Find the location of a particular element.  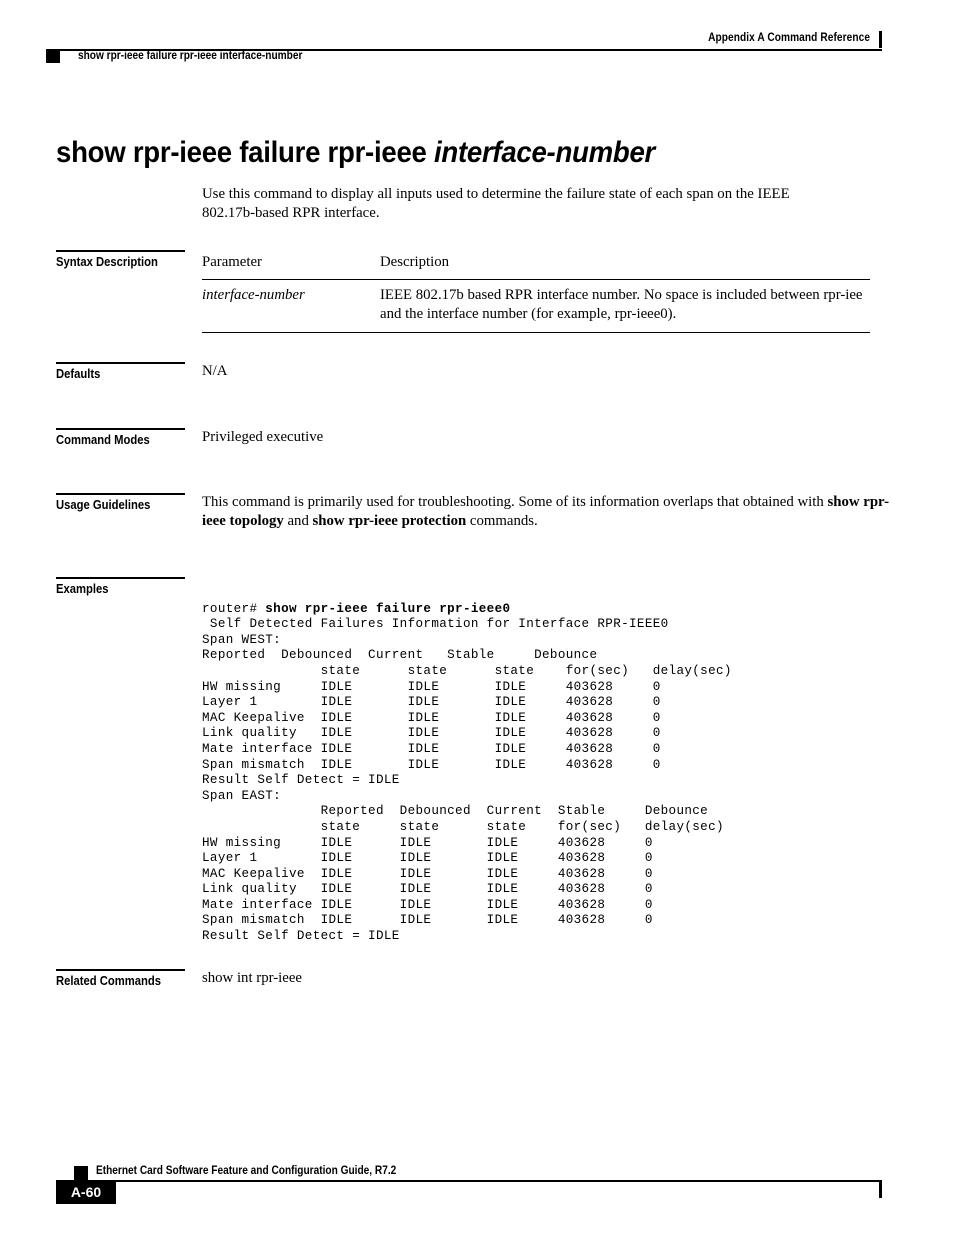

page-number-badge: A-60 is located at coordinates (86, 1192).